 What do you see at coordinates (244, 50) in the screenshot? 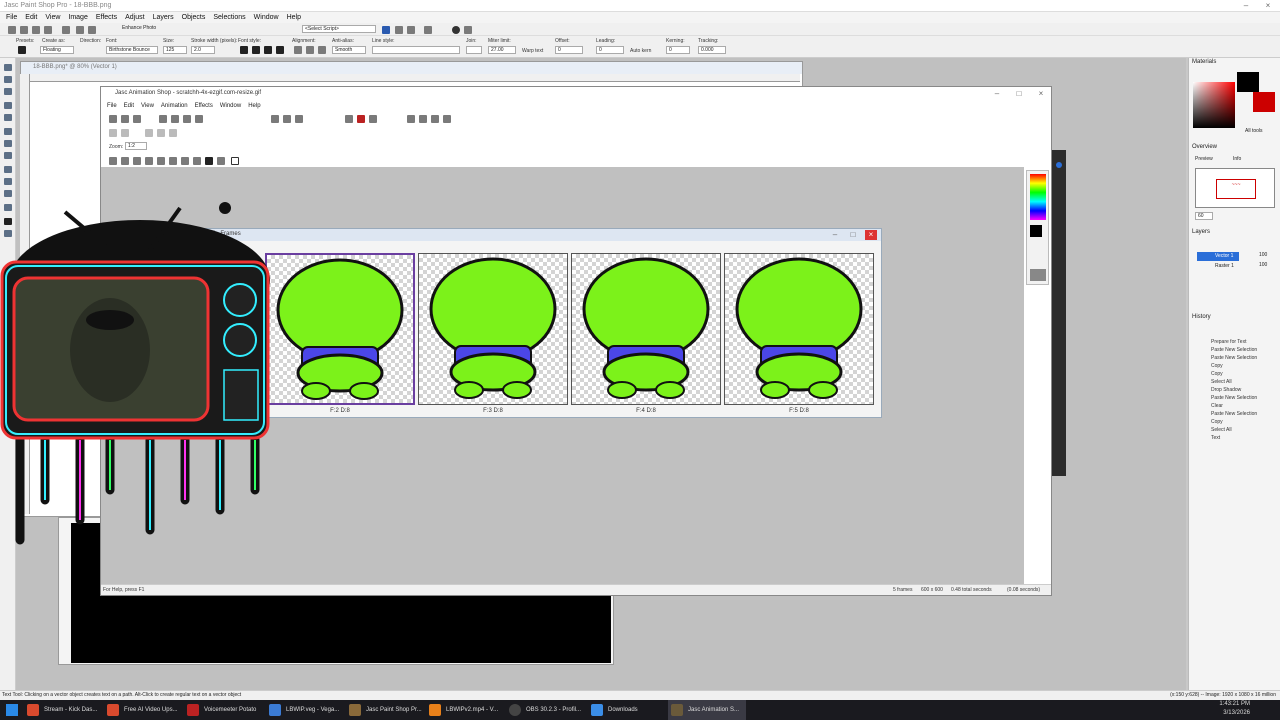
I see `bold-icon` at bounding box center [244, 50].